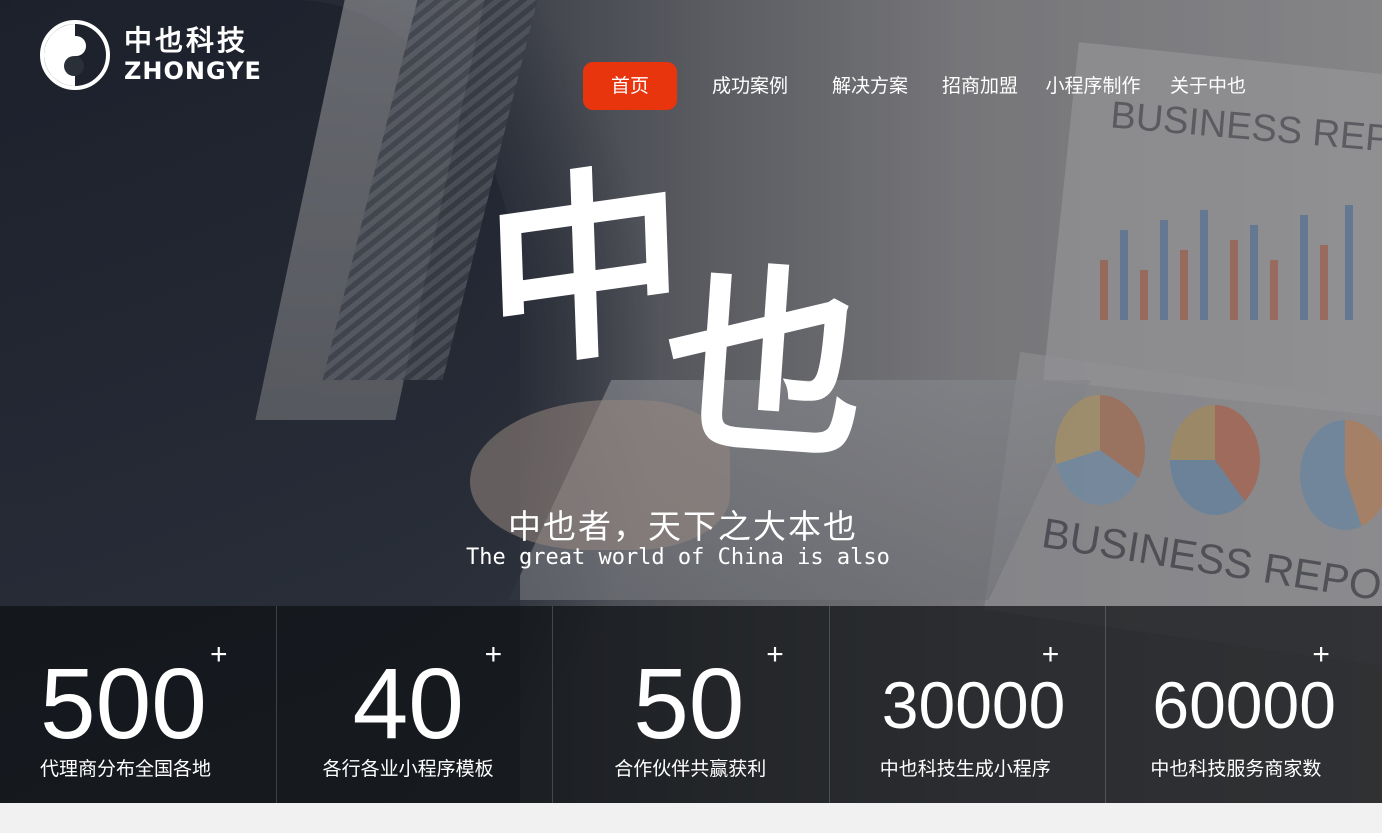 The width and height of the screenshot is (1382, 833). Describe the element at coordinates (750, 86) in the screenshot. I see `nav-item-cases: 成功案例` at that location.